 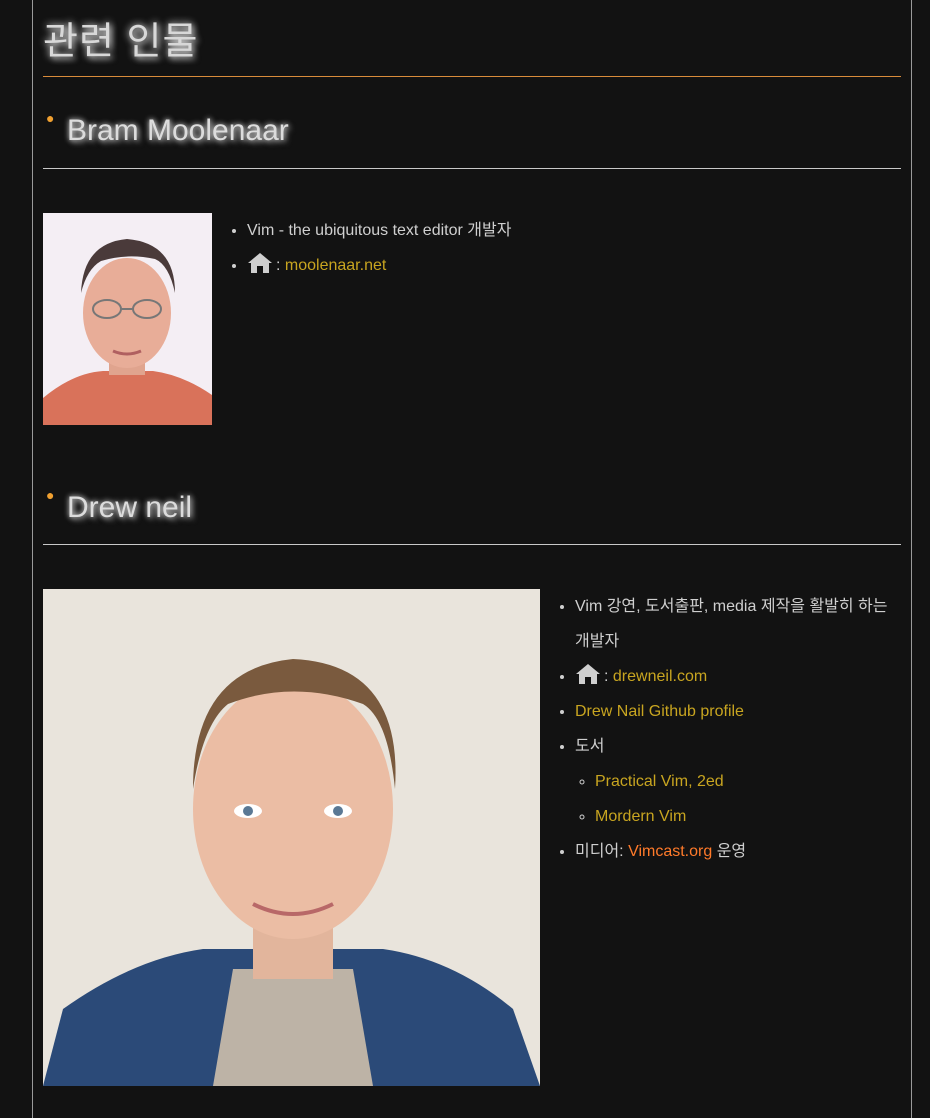 I want to click on books-list: Practical Vim, 2ed Mordern Vim, so click(x=735, y=799).